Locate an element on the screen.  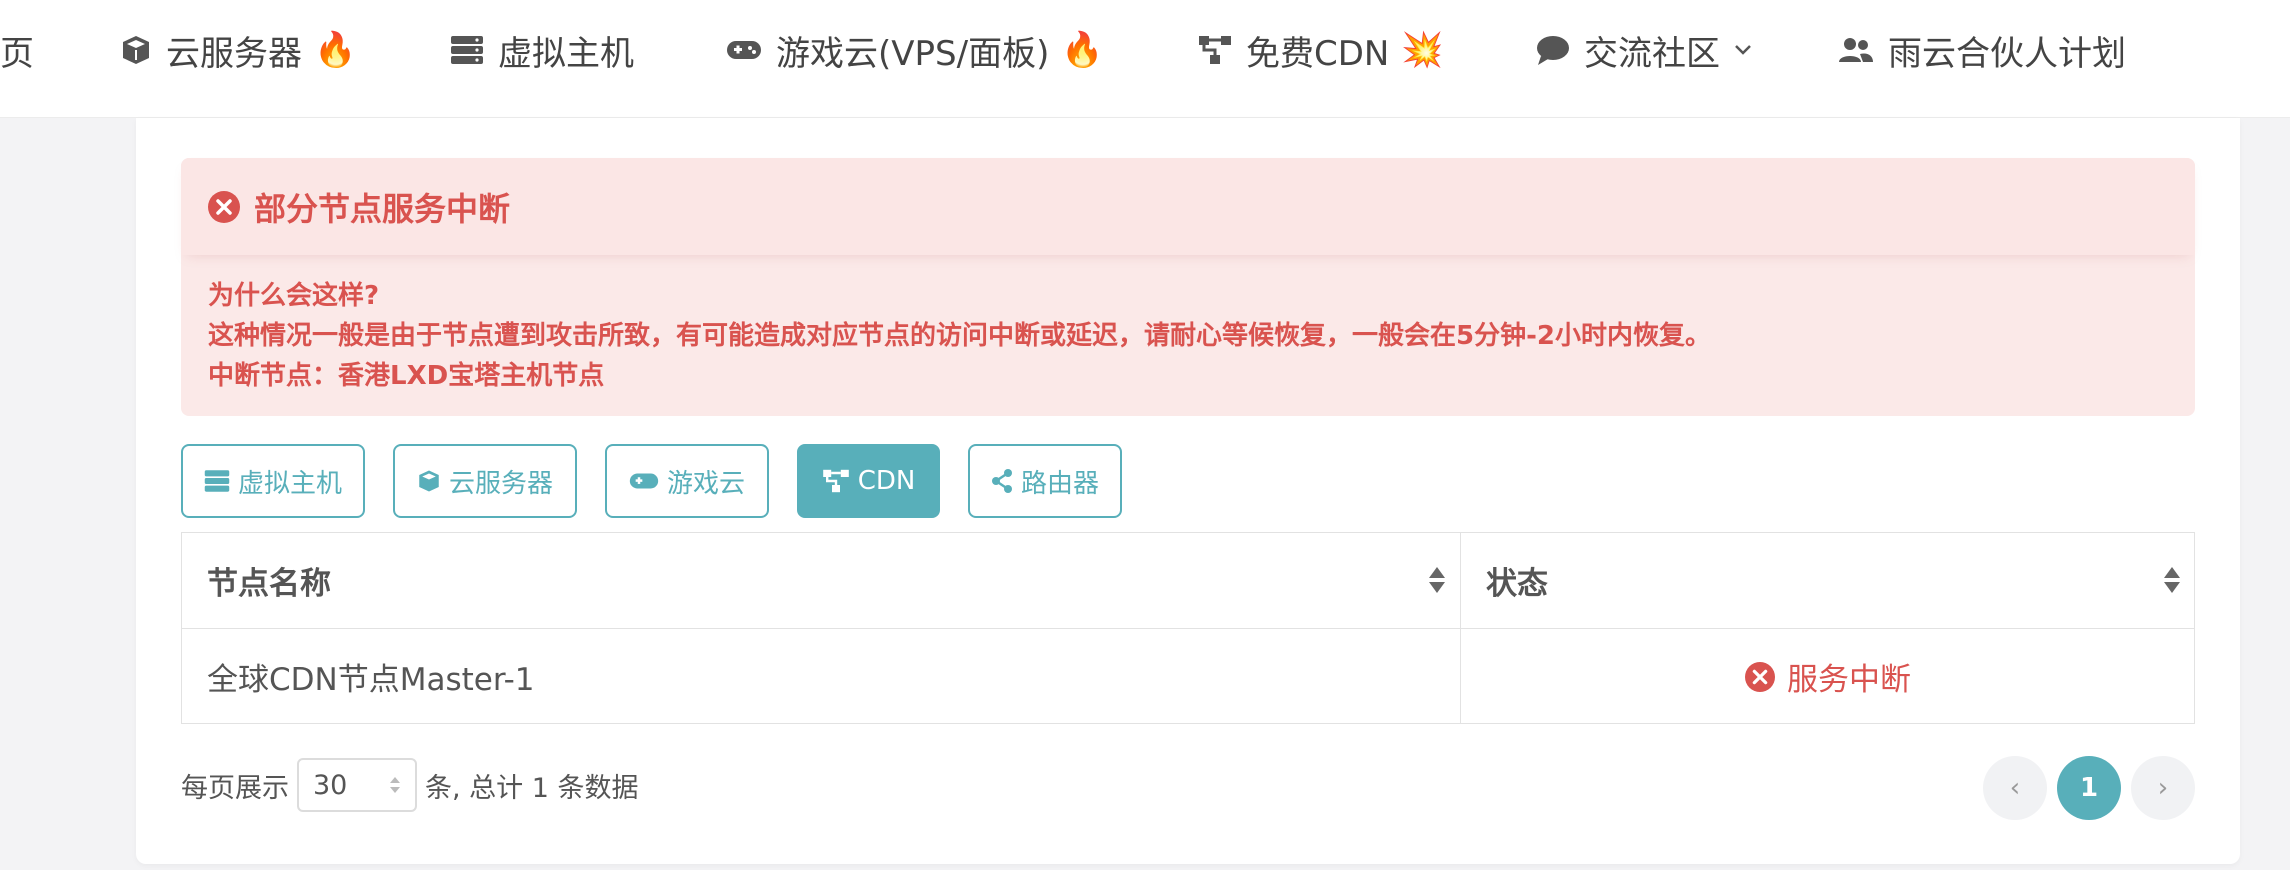
nav-item-label: 云服务器 is located at coordinates (234, 53).